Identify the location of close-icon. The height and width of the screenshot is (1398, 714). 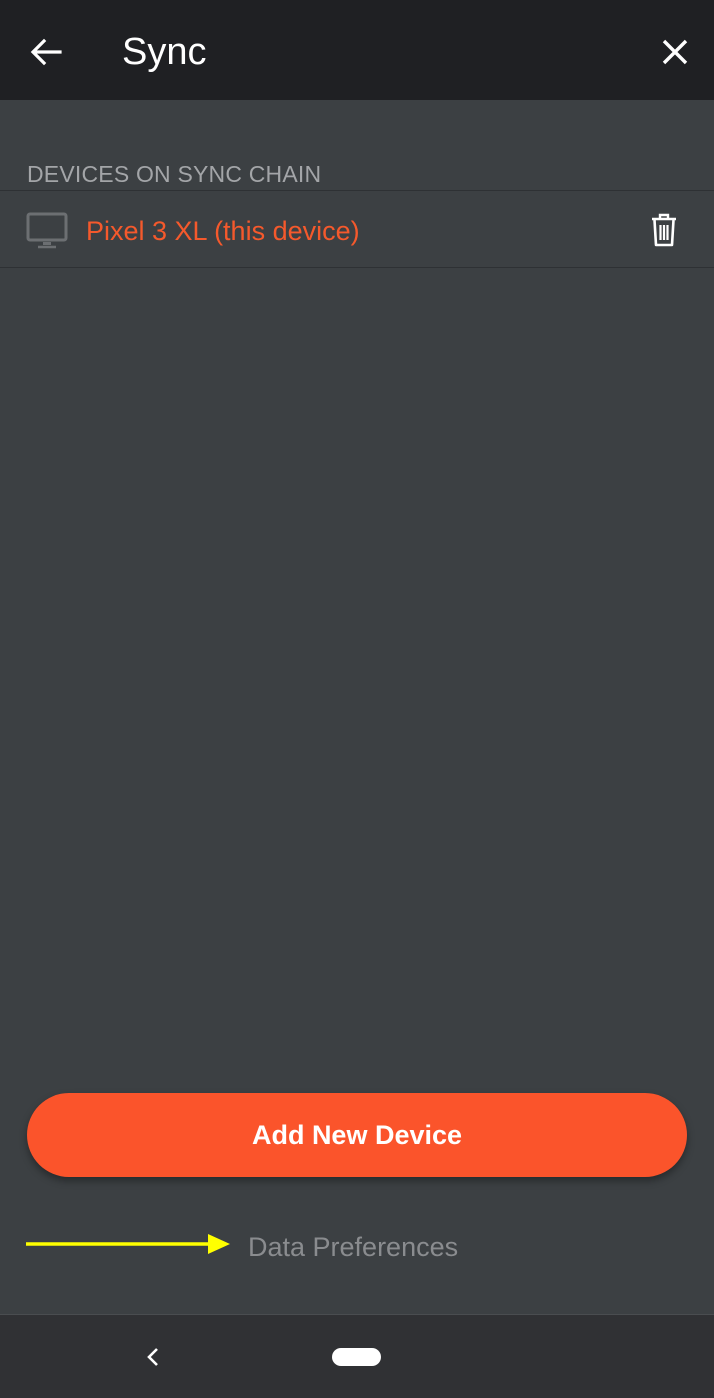
(675, 52).